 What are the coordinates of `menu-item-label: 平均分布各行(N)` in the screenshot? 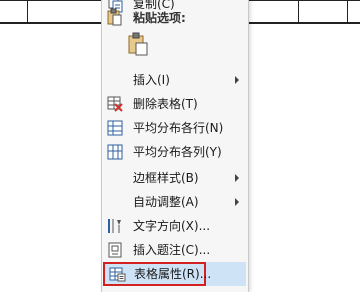 It's located at (178, 128).